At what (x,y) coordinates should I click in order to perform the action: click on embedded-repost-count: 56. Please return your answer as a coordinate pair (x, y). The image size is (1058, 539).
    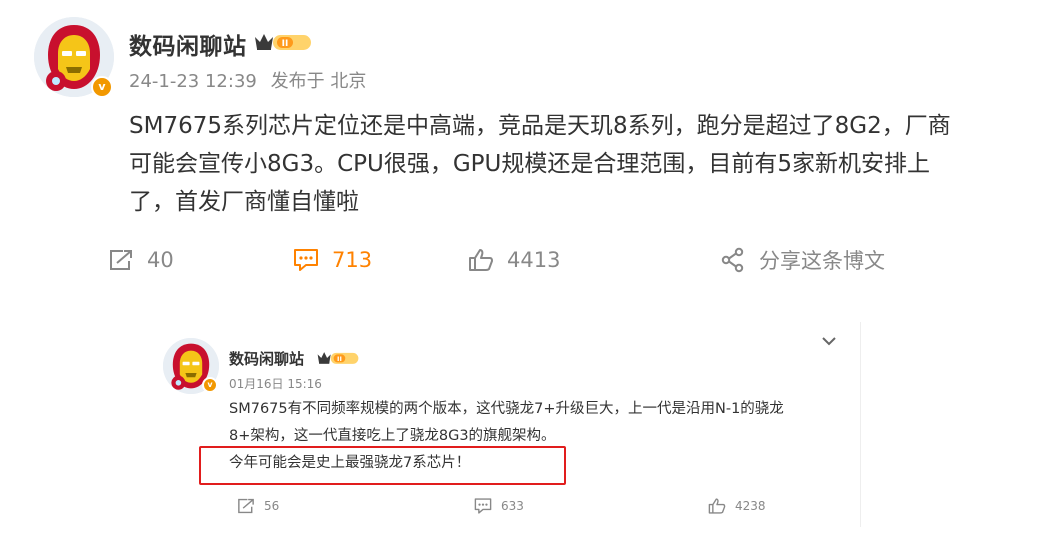
    Looking at the image, I should click on (272, 506).